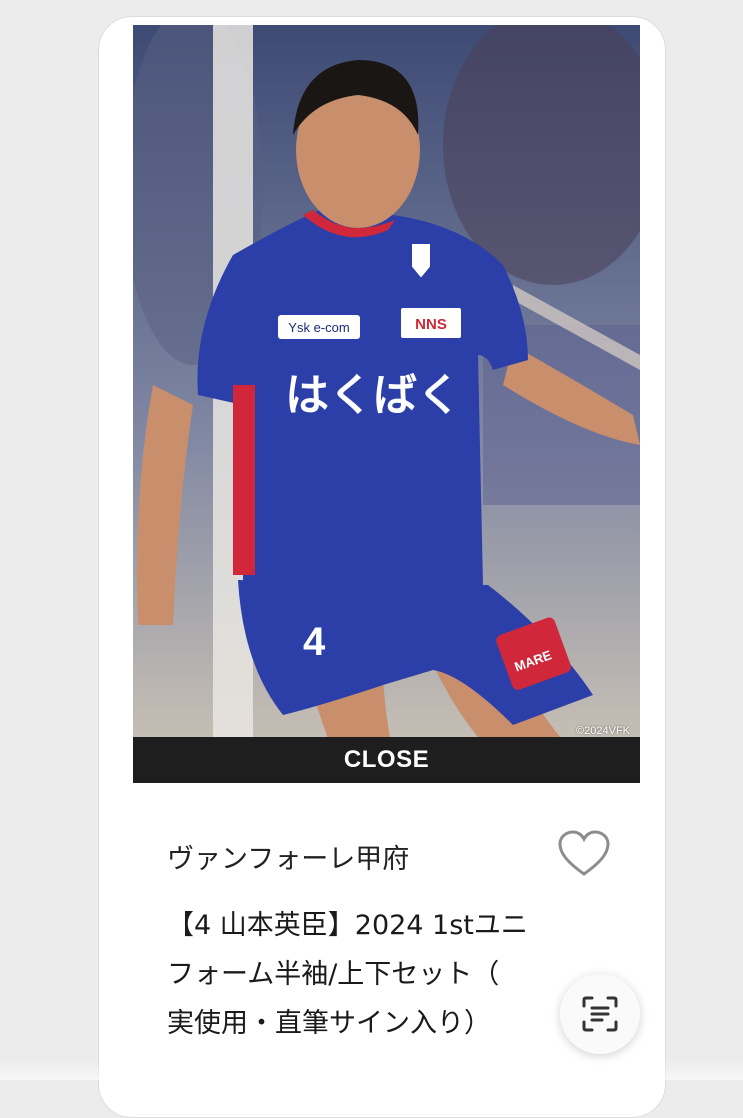 The height and width of the screenshot is (1118, 743). I want to click on close-button: CLOSE, so click(386, 760).